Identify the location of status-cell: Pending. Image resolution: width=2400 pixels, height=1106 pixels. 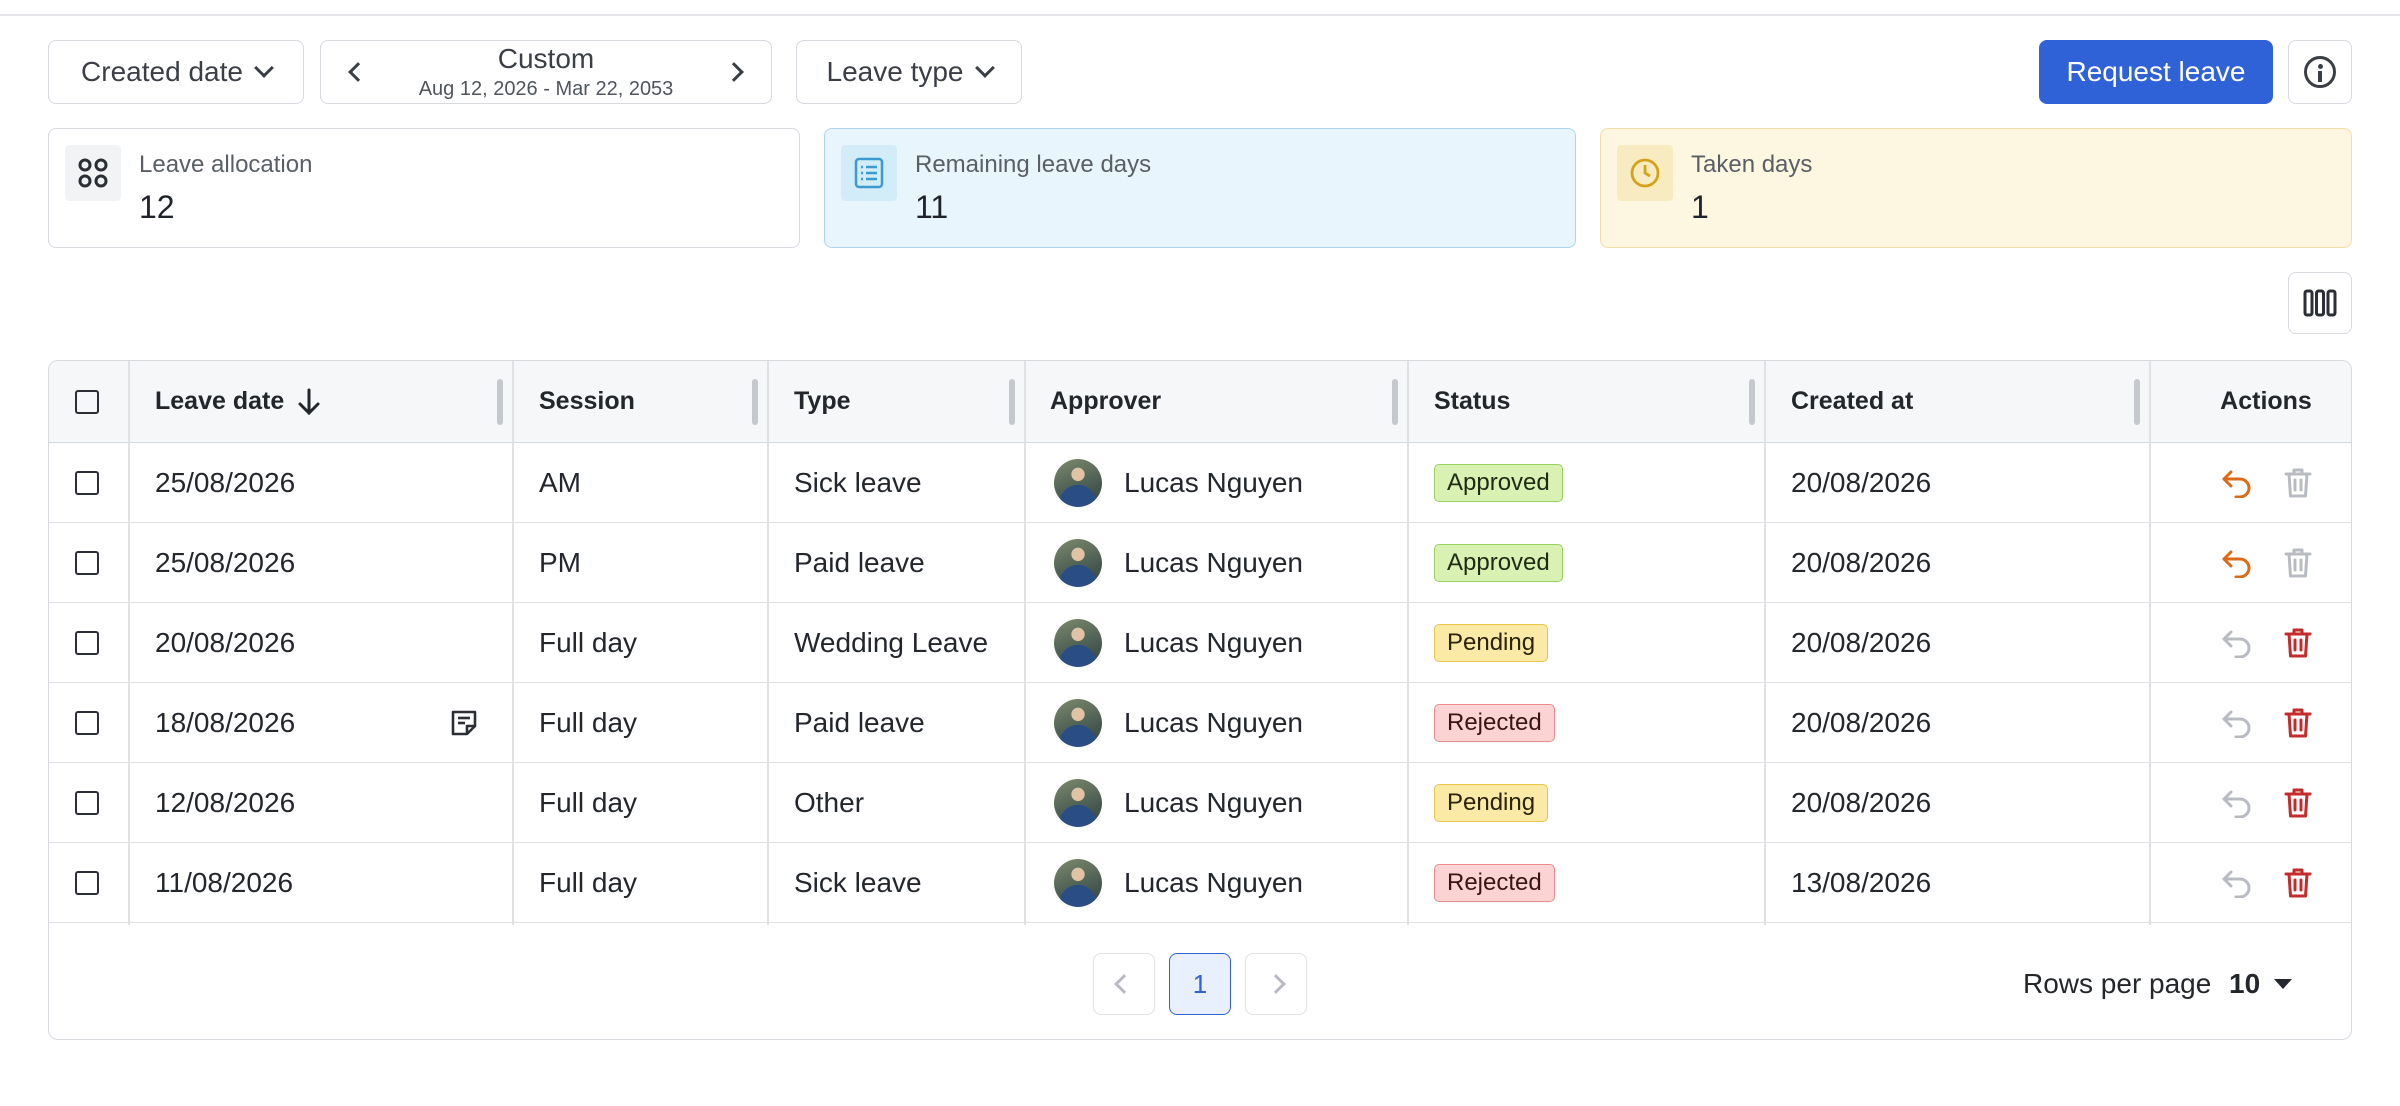
(1491, 642).